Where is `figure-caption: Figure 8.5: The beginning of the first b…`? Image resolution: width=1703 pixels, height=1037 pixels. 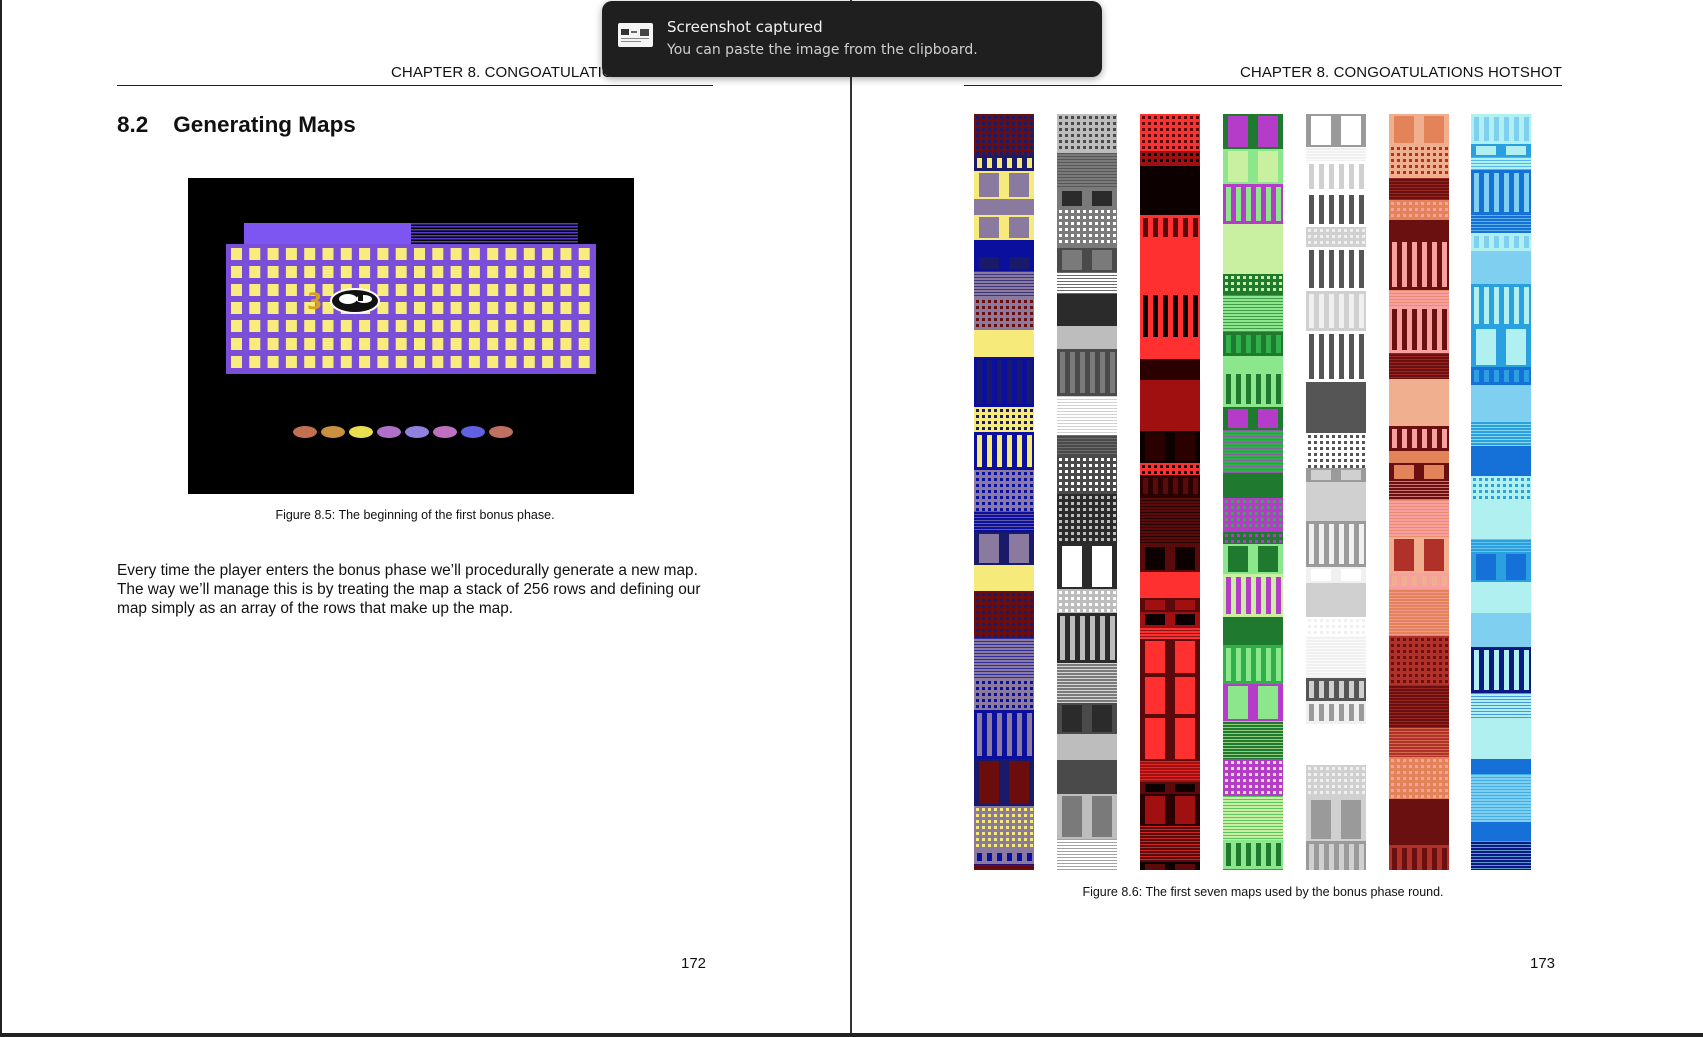 figure-caption: Figure 8.5: The beginning of the first b… is located at coordinates (415, 515).